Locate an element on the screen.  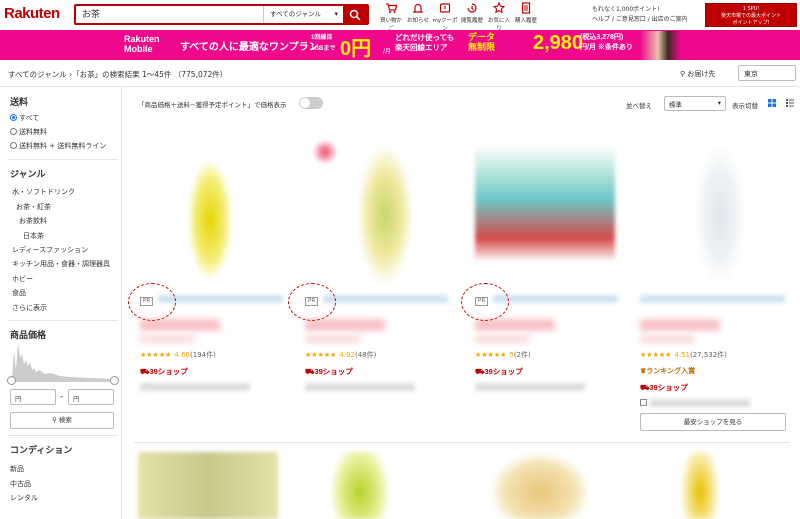
ranking-badge: ♛ランキング入賞 is located at coordinates (667, 371).